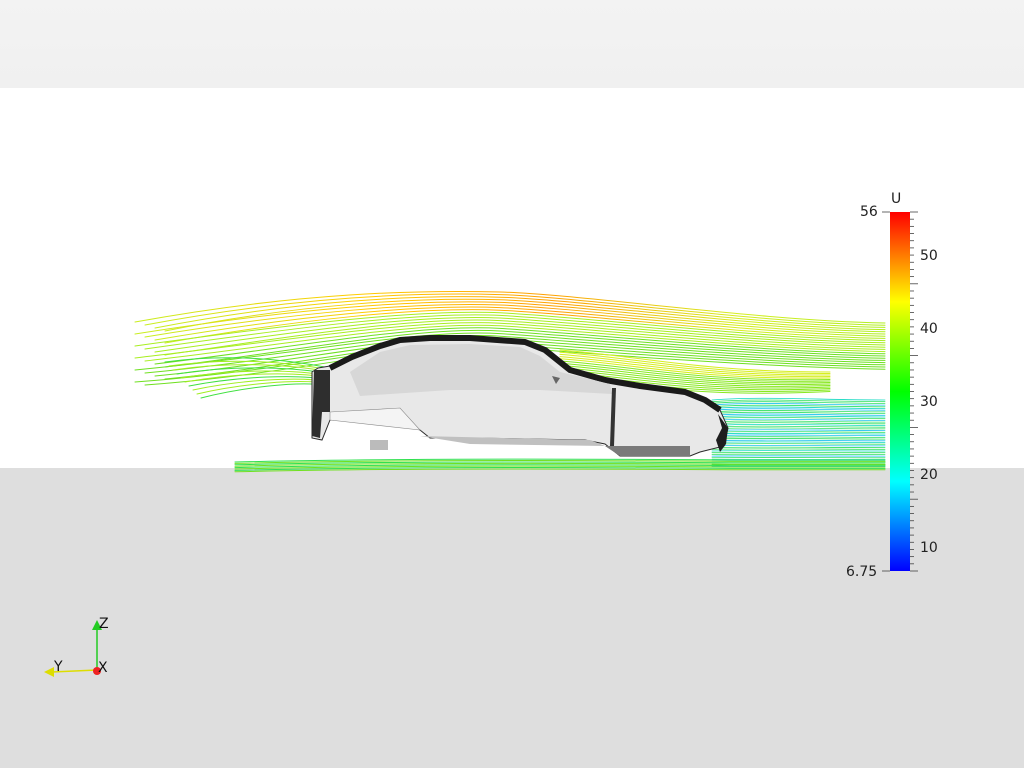  I want to click on colorbar-tick-50: 50, so click(929, 256).